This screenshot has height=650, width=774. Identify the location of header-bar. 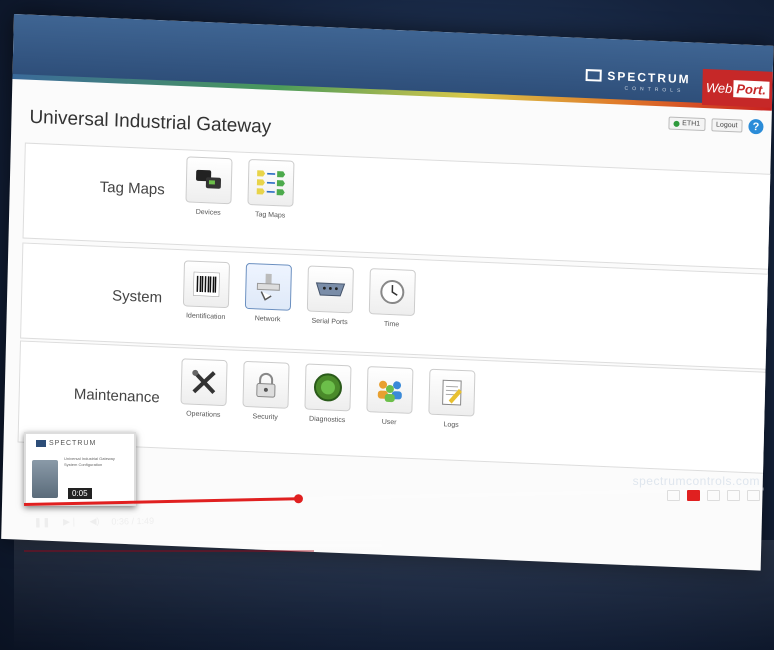
(393, 62).